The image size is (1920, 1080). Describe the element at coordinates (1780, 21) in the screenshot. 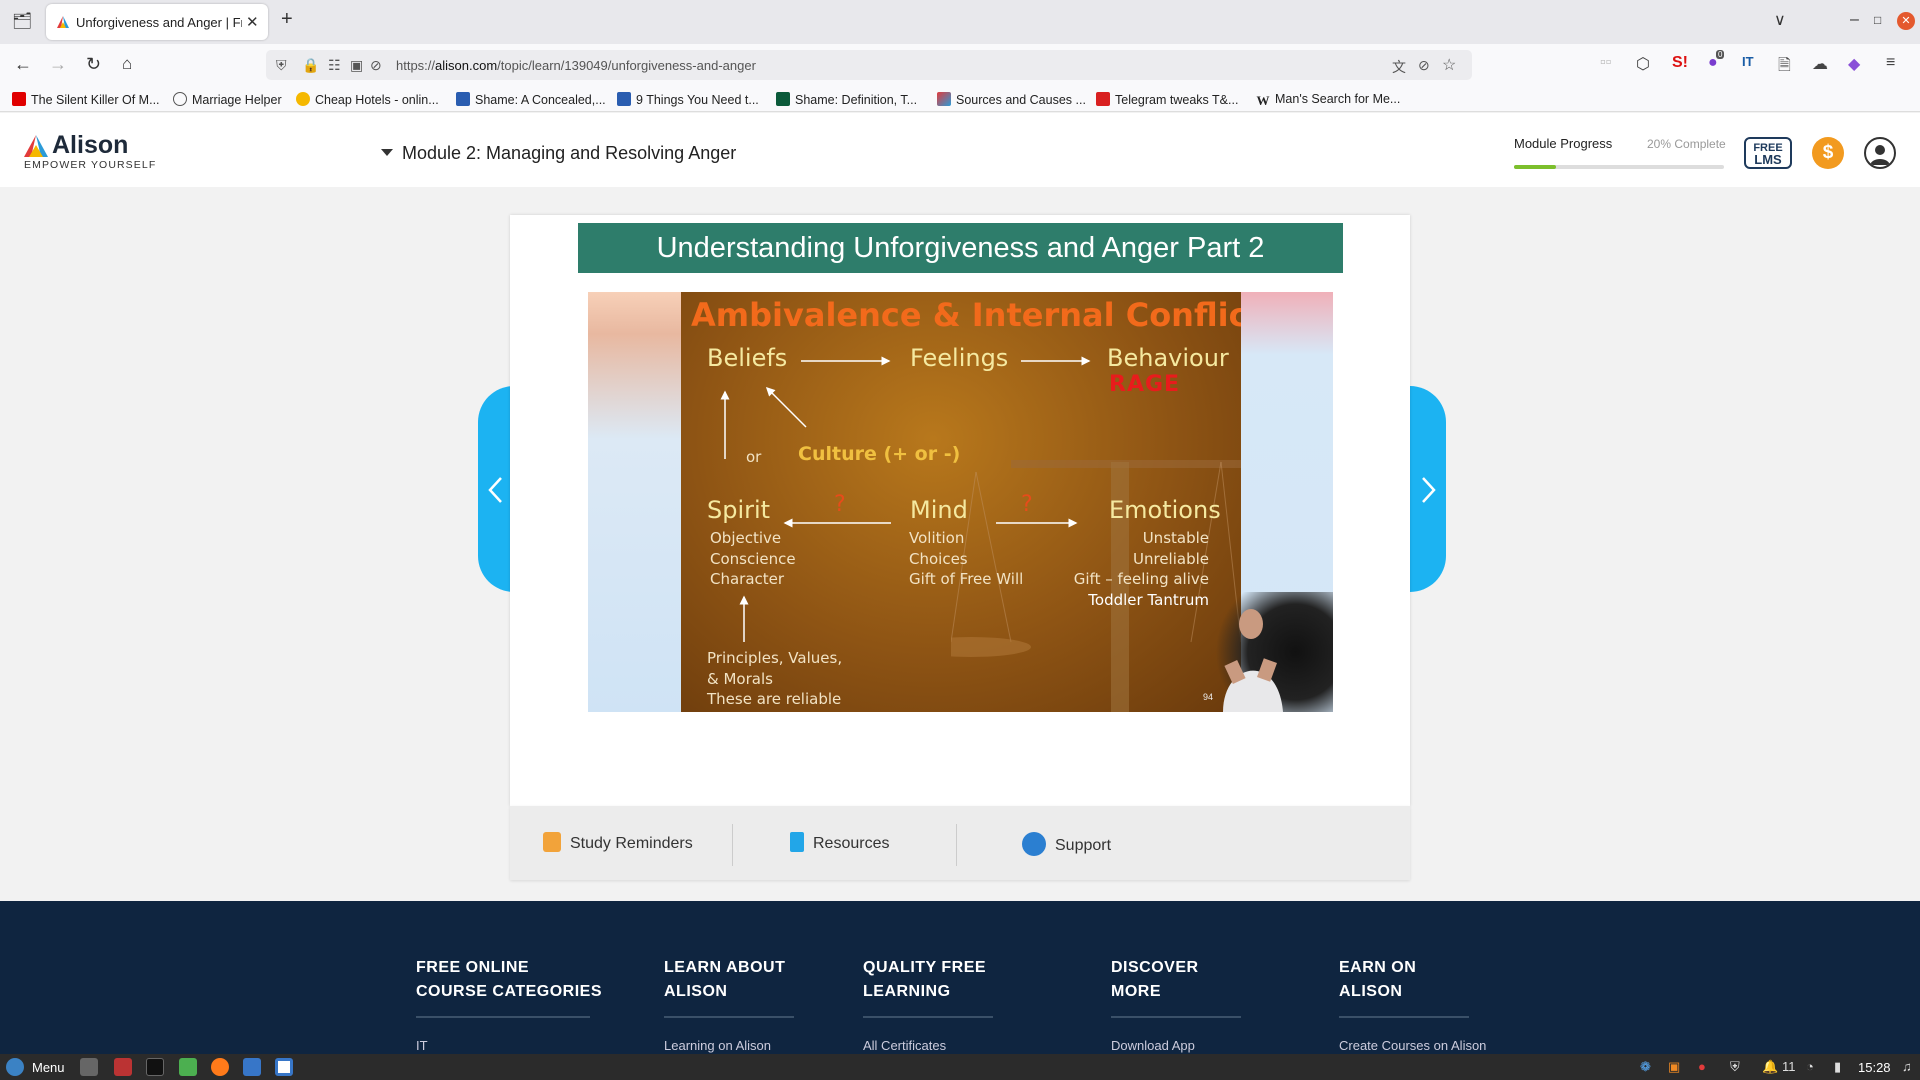

I see `tab-overflow-chevron-icon: ∨` at that location.